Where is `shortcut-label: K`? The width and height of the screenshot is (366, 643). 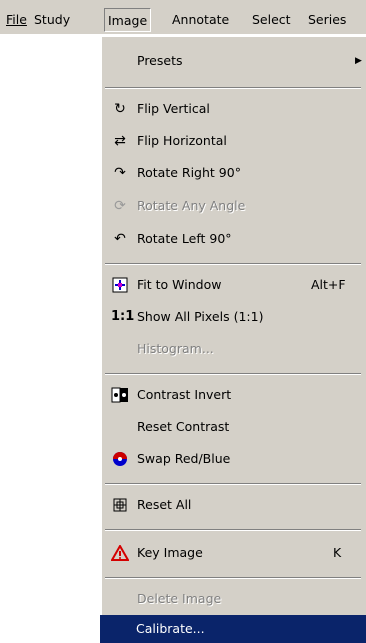 shortcut-label: K is located at coordinates (337, 552).